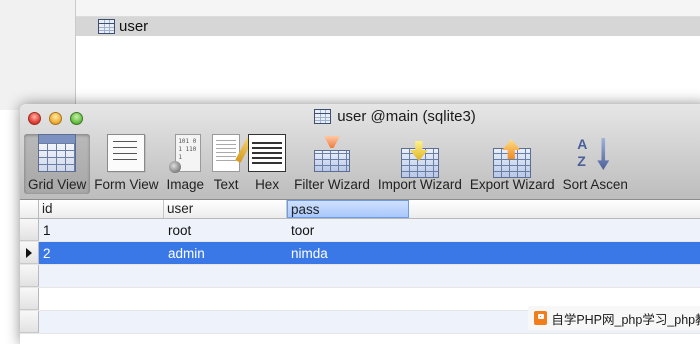  I want to click on hex-icon, so click(267, 153).